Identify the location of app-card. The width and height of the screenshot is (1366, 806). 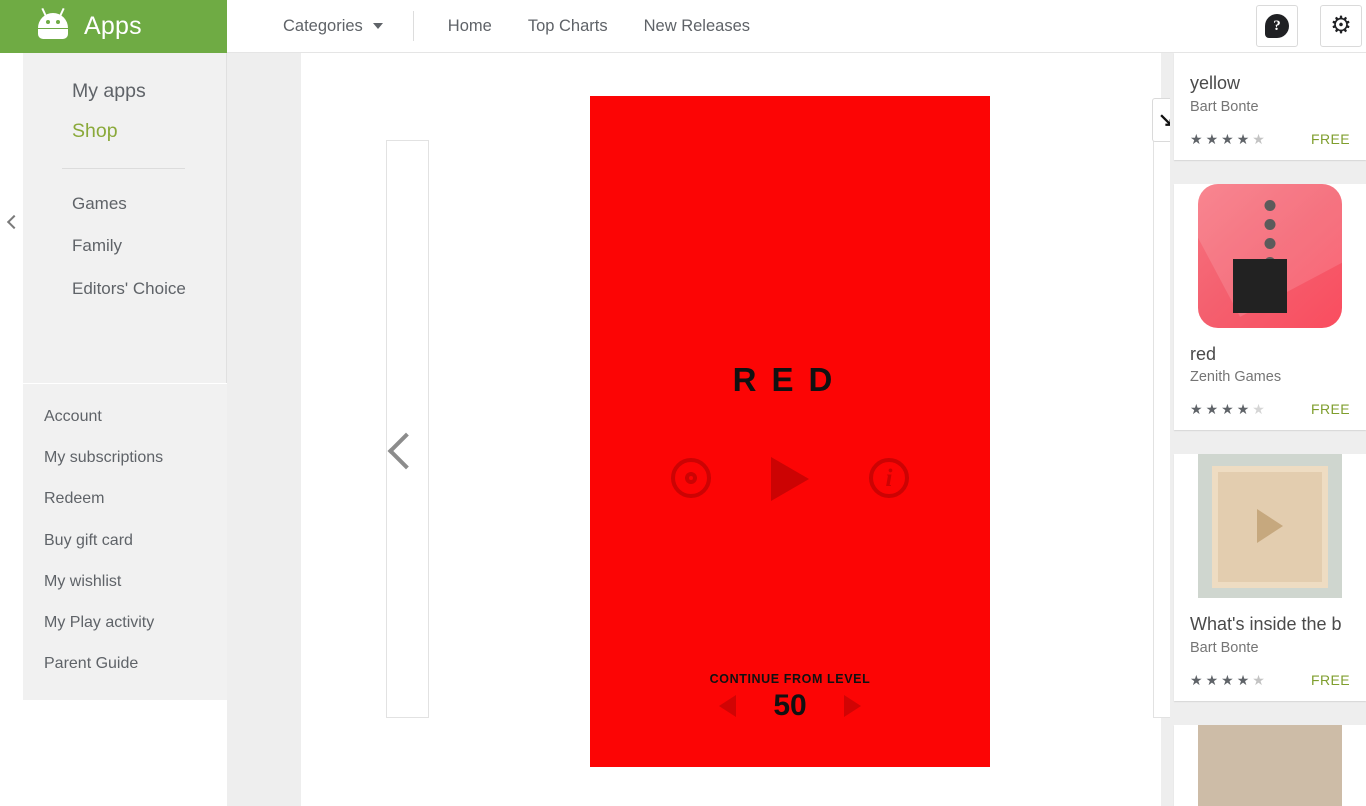
(1270, 765).